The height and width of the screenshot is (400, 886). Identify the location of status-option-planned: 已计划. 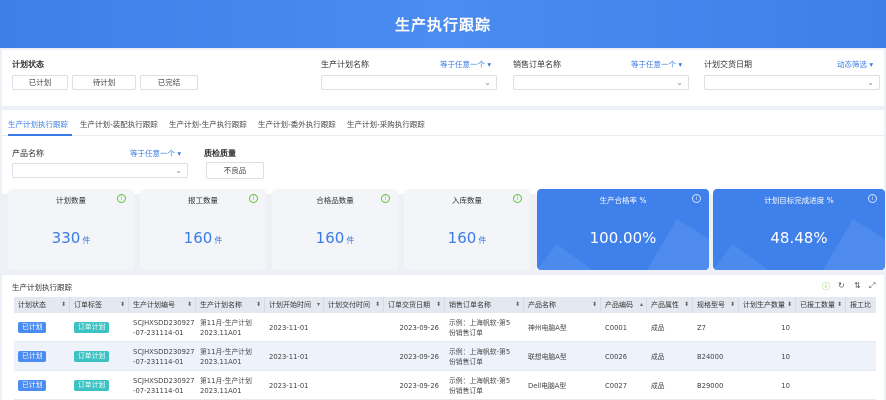
(40, 82).